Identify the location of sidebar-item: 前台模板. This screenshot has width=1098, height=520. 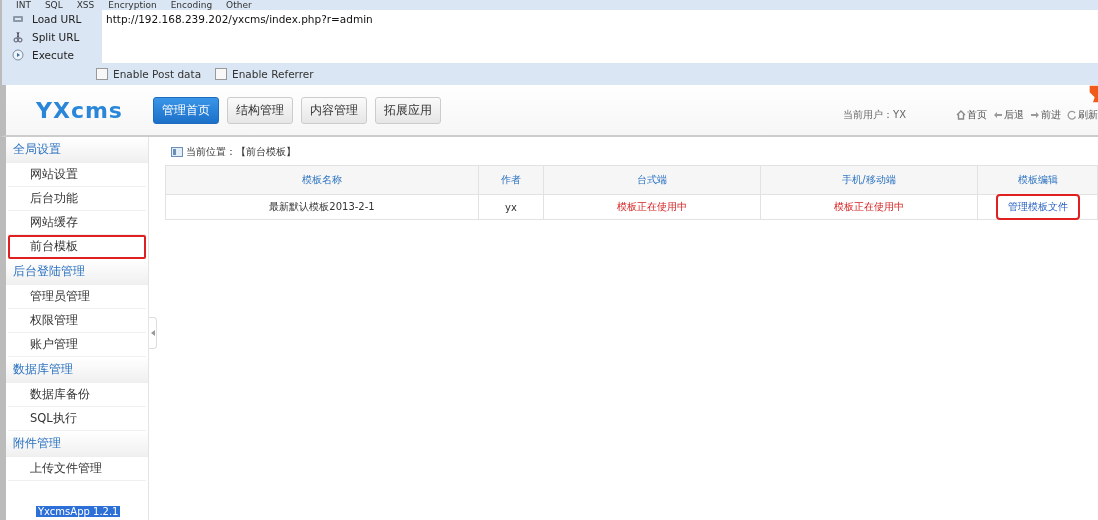
(77, 247).